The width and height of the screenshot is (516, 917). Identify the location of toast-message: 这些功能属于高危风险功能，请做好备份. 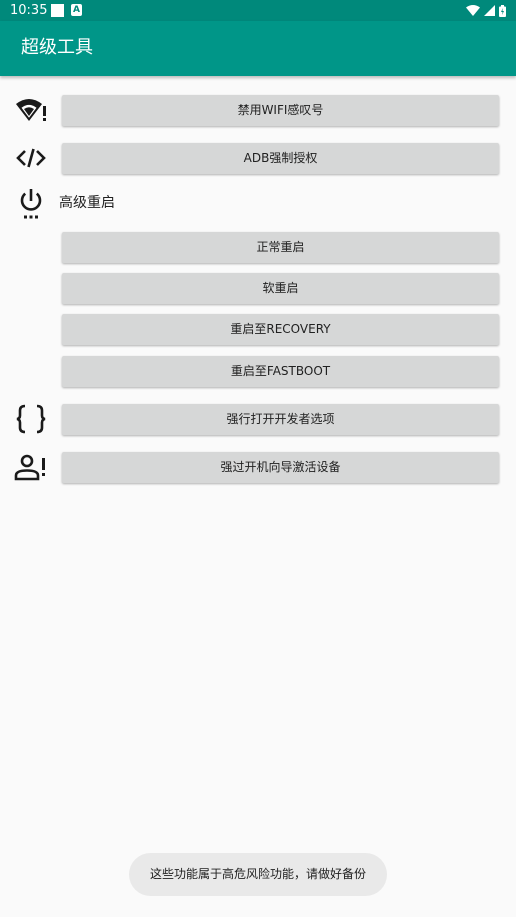
(258, 874).